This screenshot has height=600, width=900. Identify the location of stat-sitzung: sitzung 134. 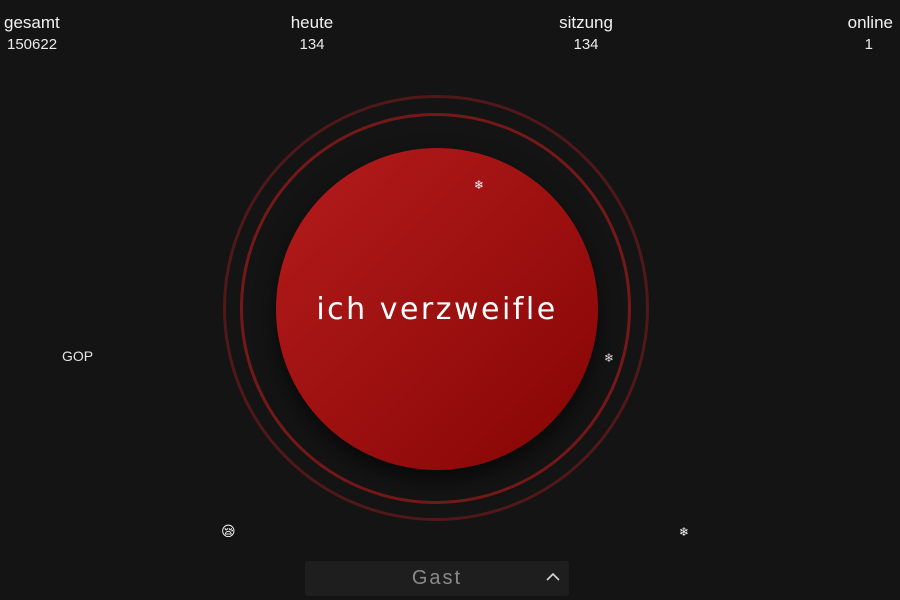
(586, 33).